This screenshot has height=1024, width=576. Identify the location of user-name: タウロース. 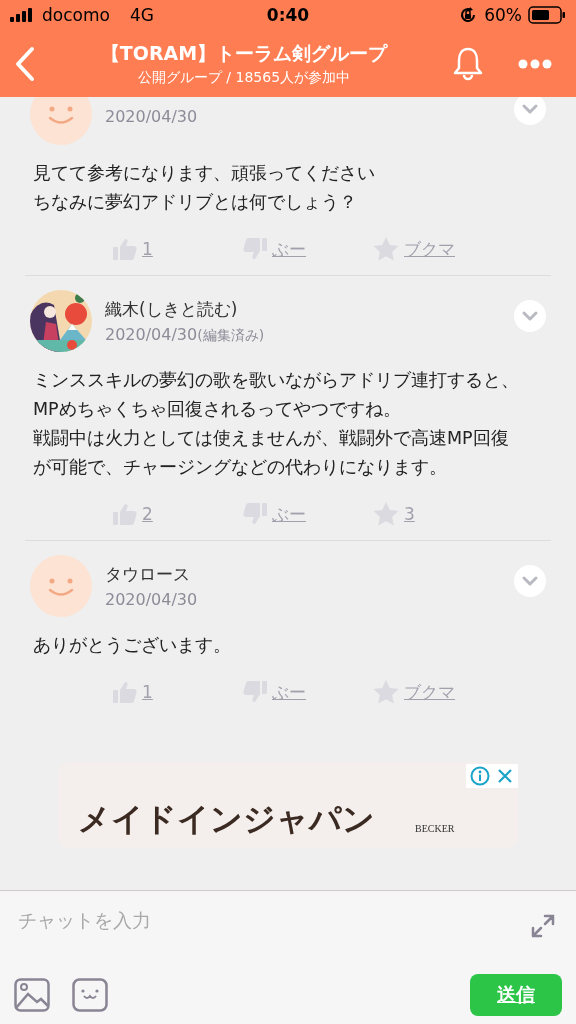
(148, 574).